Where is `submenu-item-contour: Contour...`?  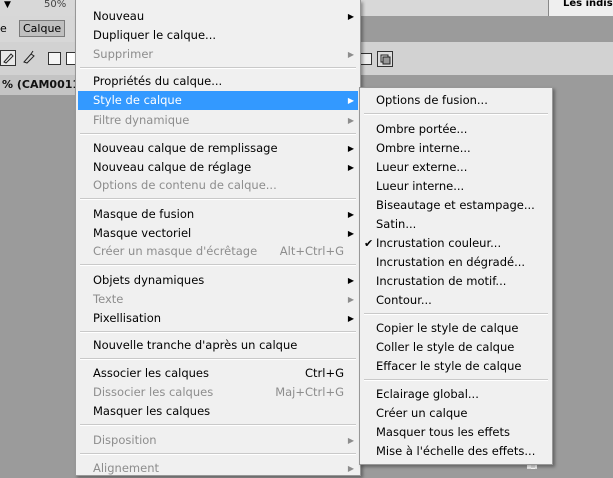 submenu-item-contour: Contour... is located at coordinates (456, 300).